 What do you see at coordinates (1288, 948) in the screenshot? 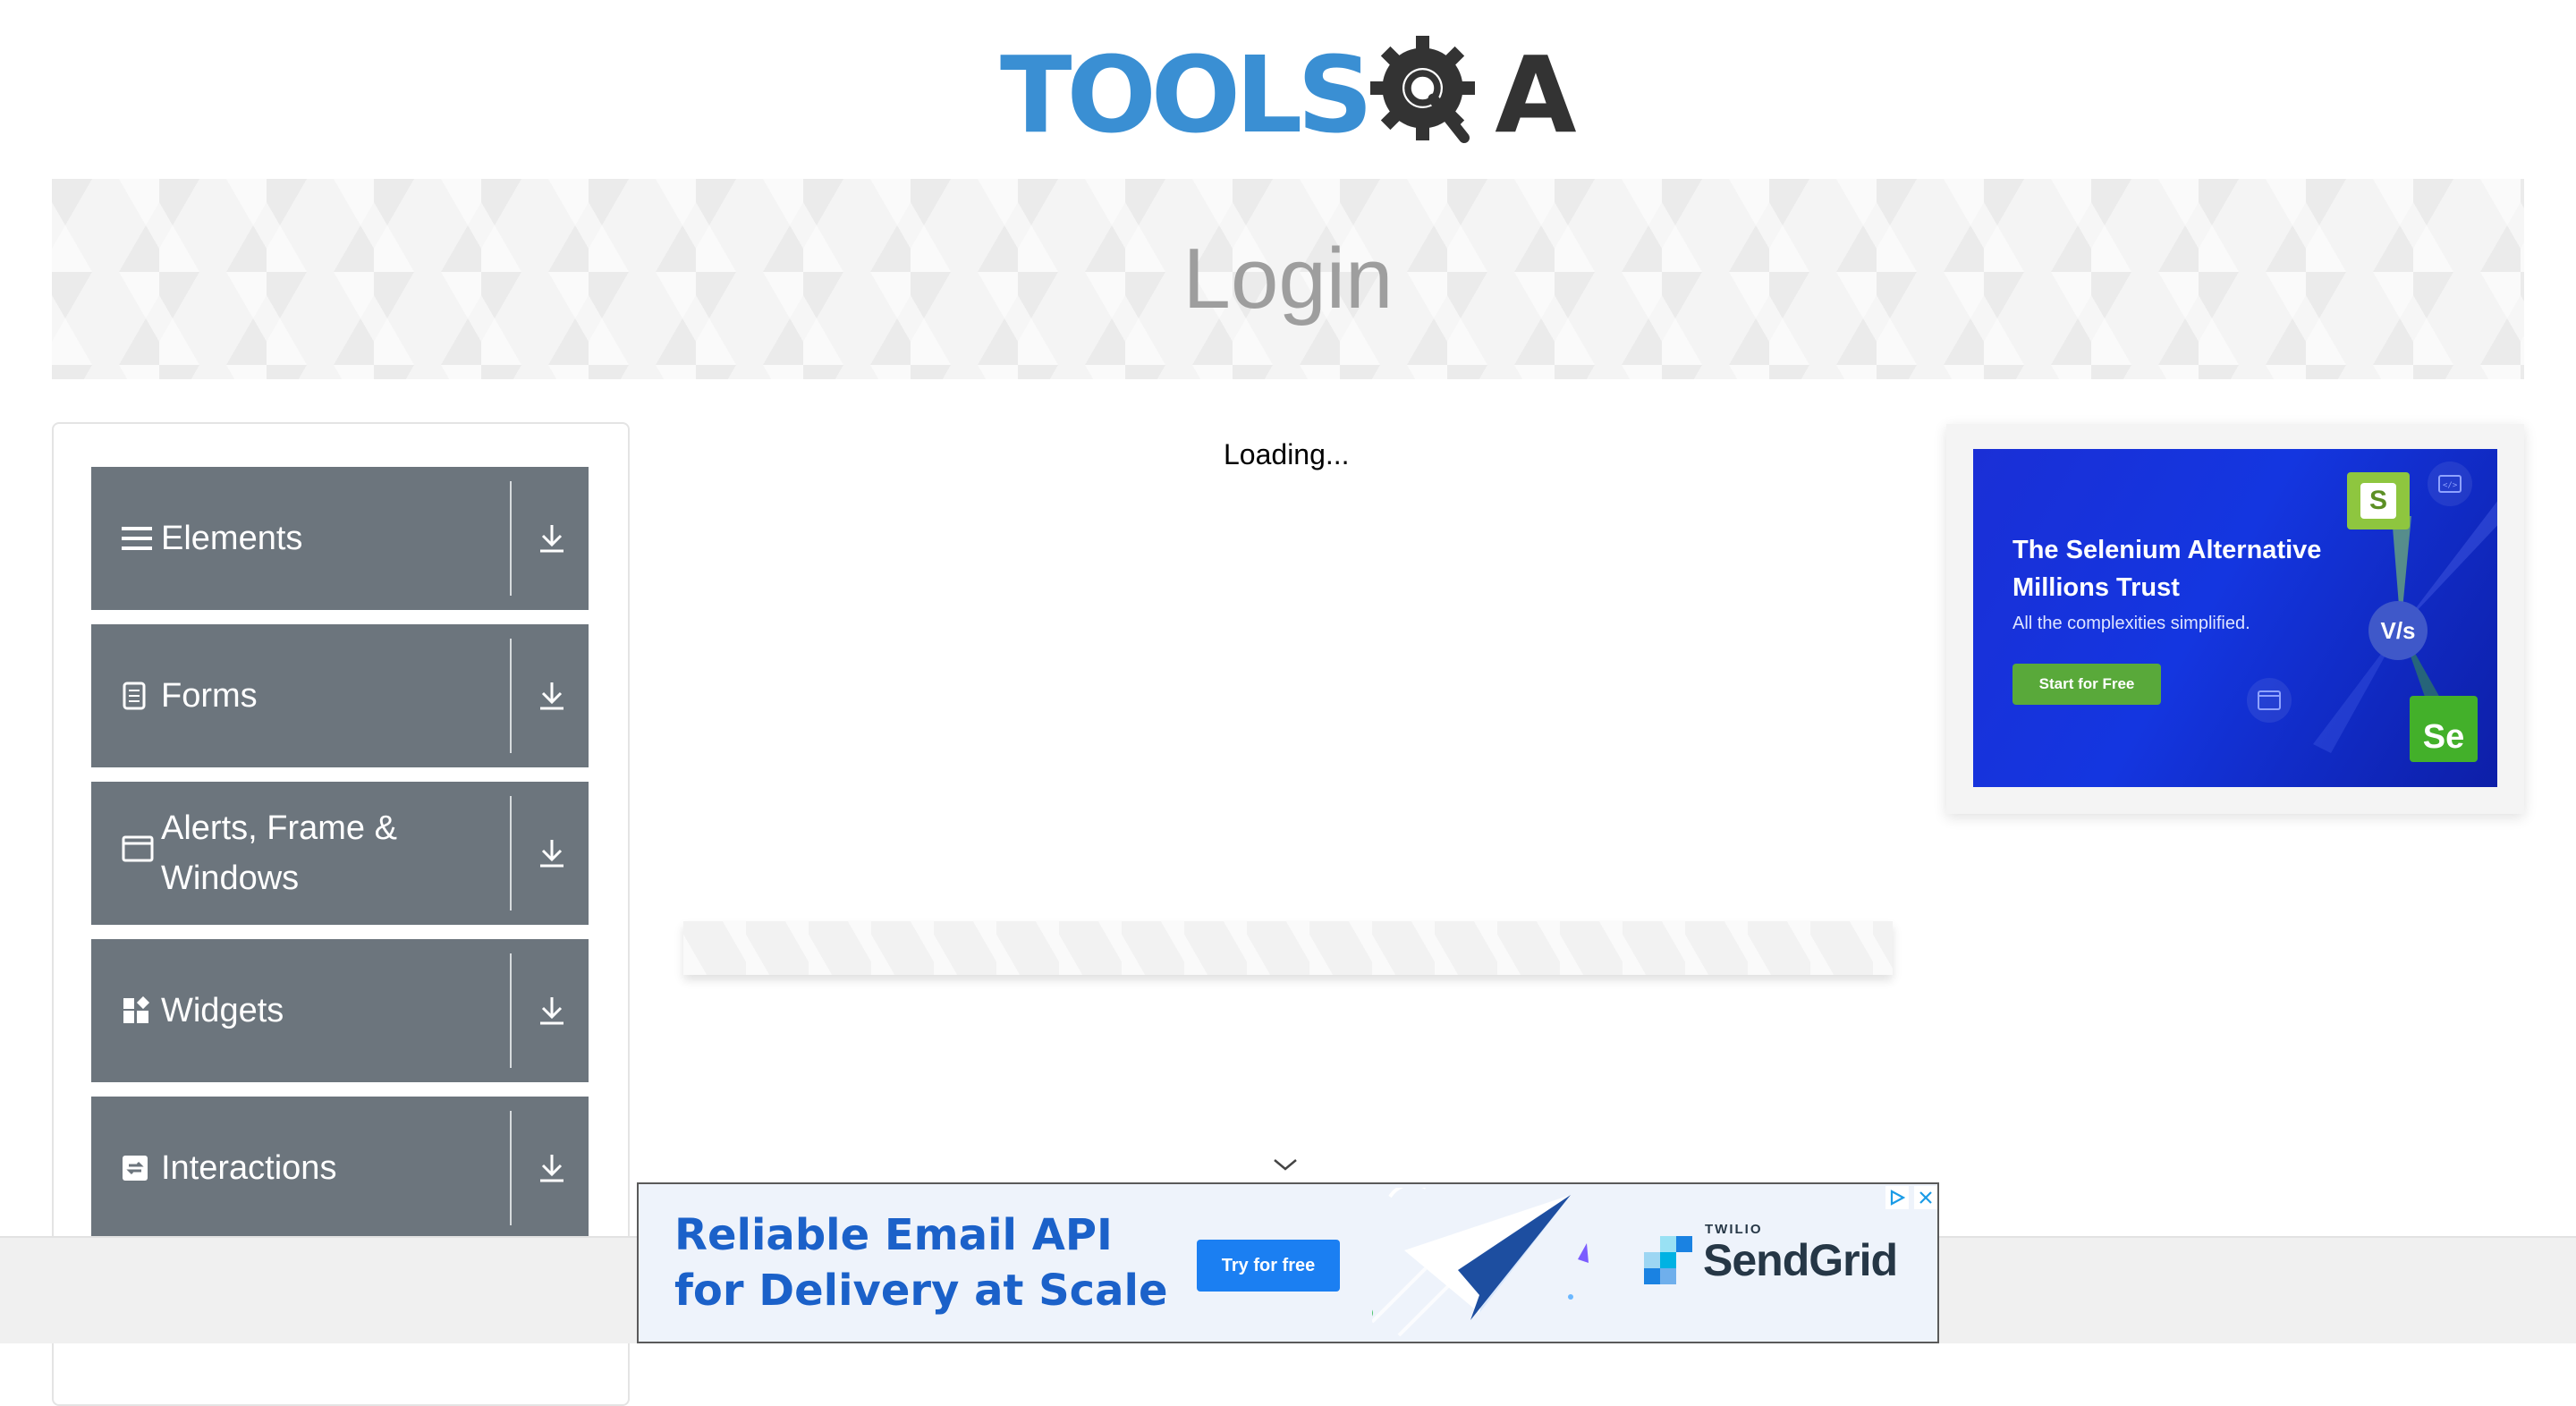
I see `content-footer-strip` at bounding box center [1288, 948].